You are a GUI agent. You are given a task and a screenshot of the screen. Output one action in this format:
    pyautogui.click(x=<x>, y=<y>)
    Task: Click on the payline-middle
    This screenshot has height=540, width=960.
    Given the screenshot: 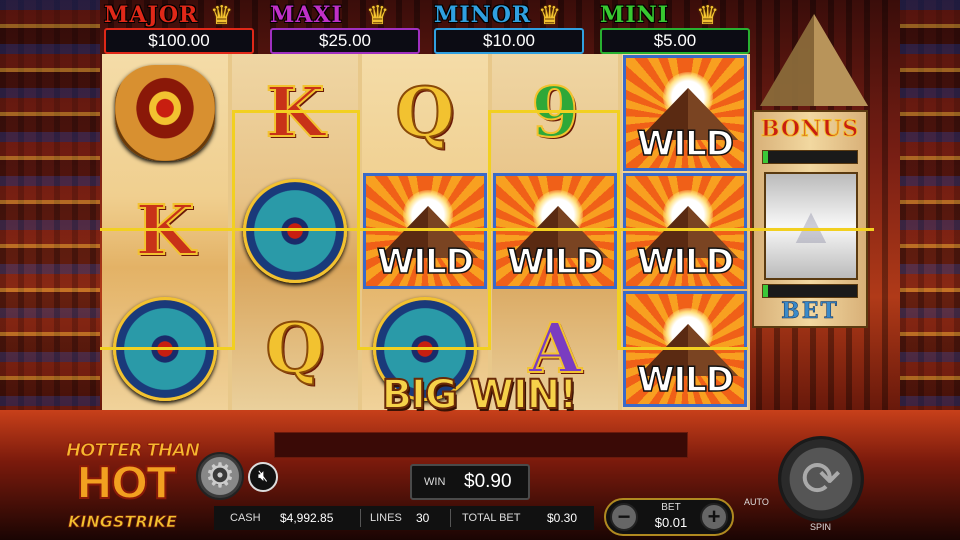 What is the action you would take?
    pyautogui.click(x=487, y=229)
    